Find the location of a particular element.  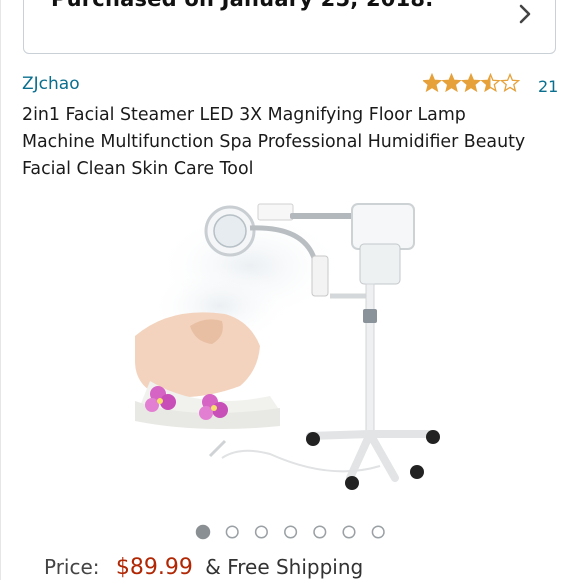

review-count-link: 21 is located at coordinates (548, 86).